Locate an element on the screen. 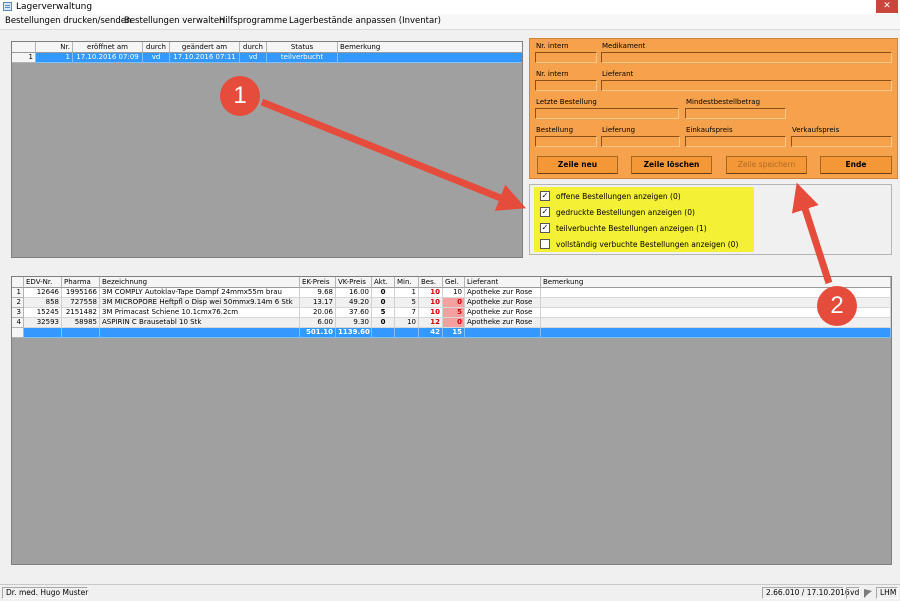 The width and height of the screenshot is (900, 601). annotation-badge-2: 2 is located at coordinates (837, 306).